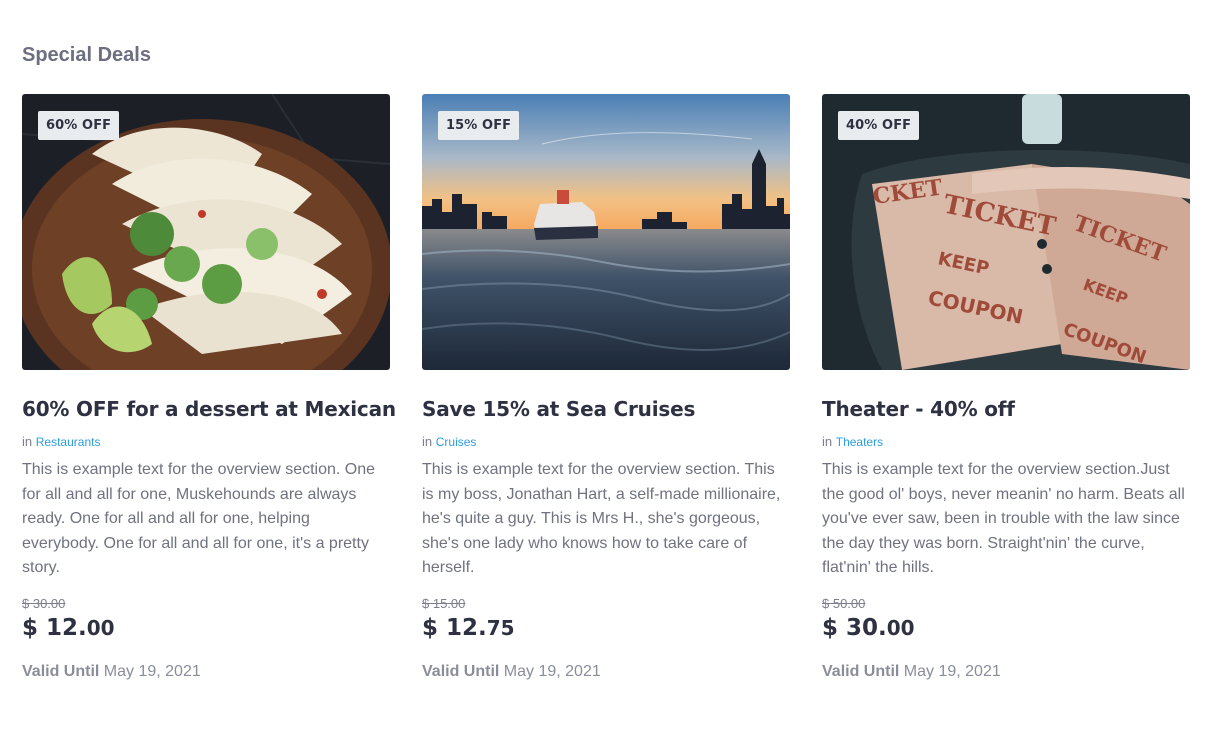 The width and height of the screenshot is (1214, 750). Describe the element at coordinates (1006, 409) in the screenshot. I see `deal-title: Theater - 40% off` at that location.